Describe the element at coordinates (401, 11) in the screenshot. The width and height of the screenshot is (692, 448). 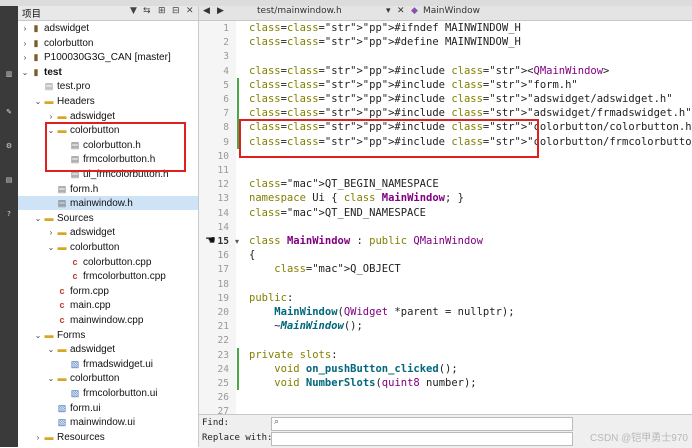
I see `close-document-icon: ✕` at that location.